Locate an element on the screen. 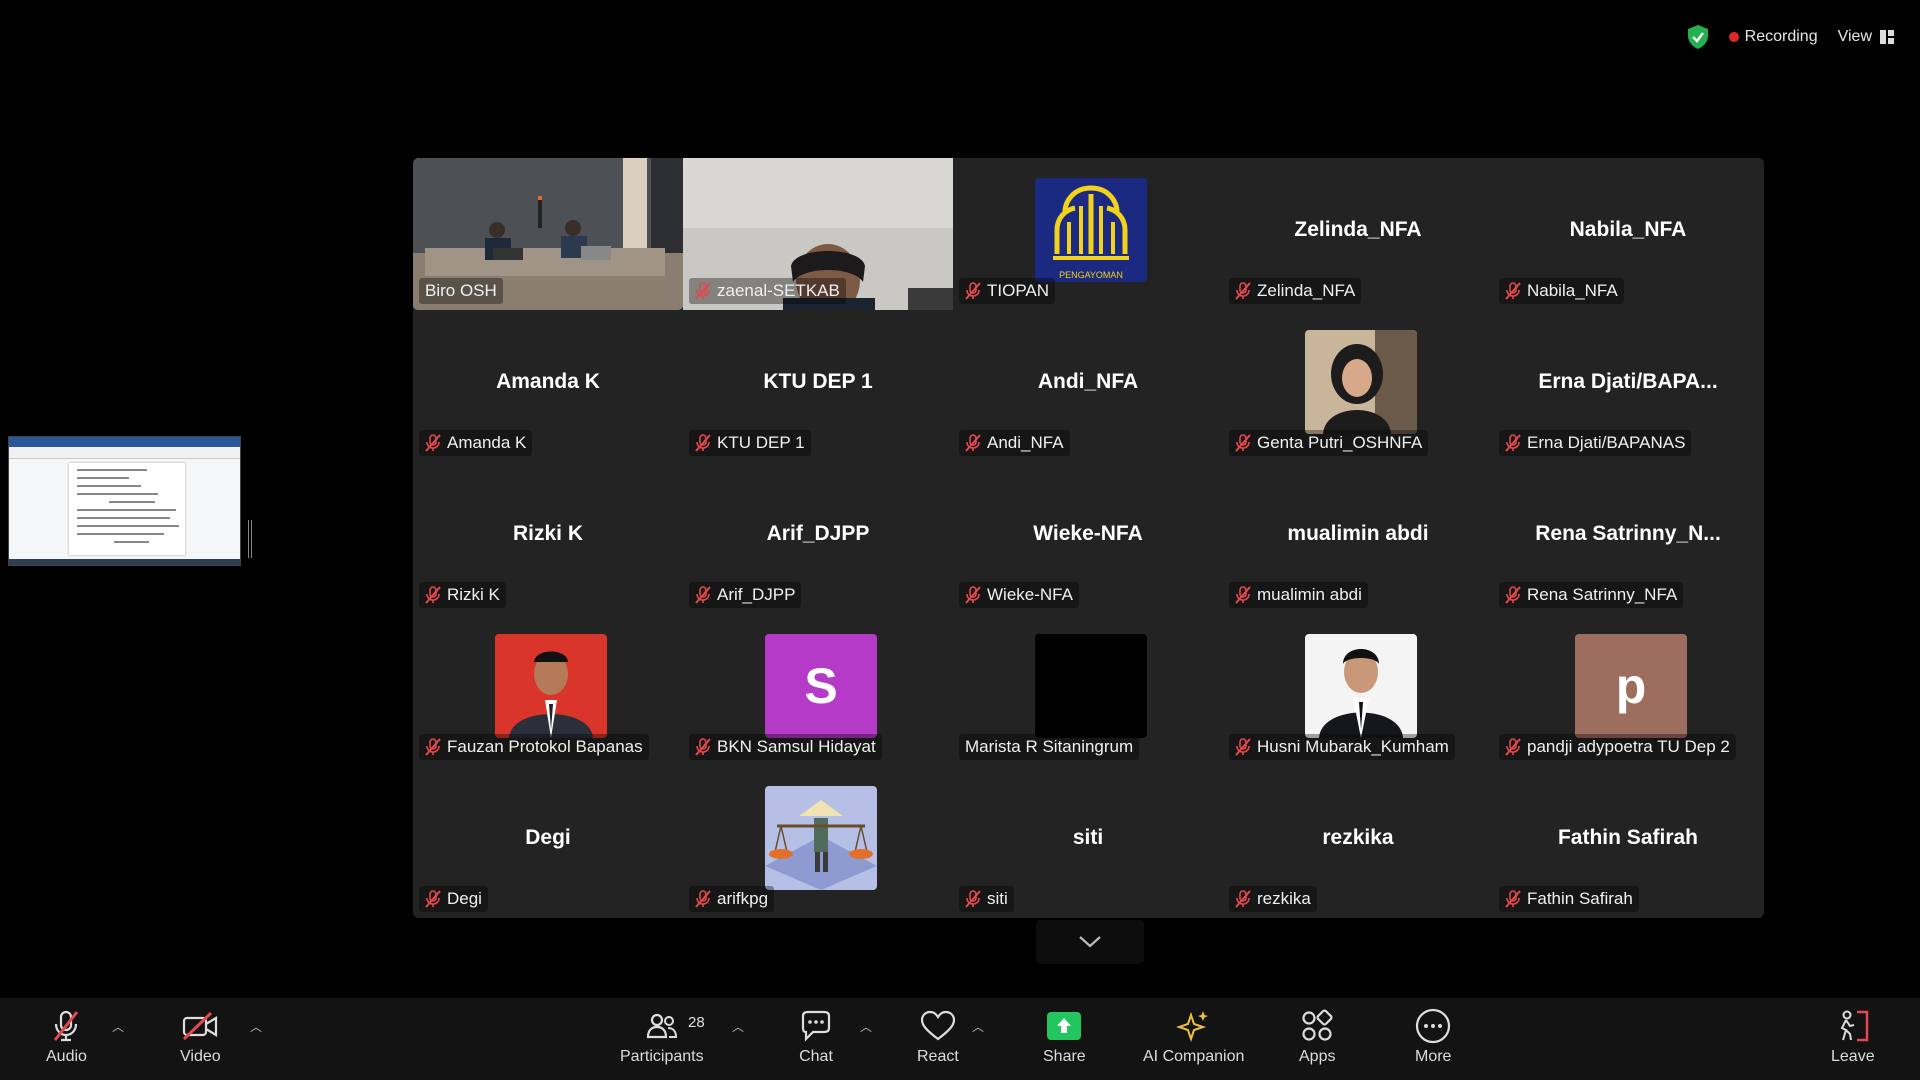 The width and height of the screenshot is (1920, 1080). participant-name-label: Fauzan Protokol Bapanas is located at coordinates (534, 747).